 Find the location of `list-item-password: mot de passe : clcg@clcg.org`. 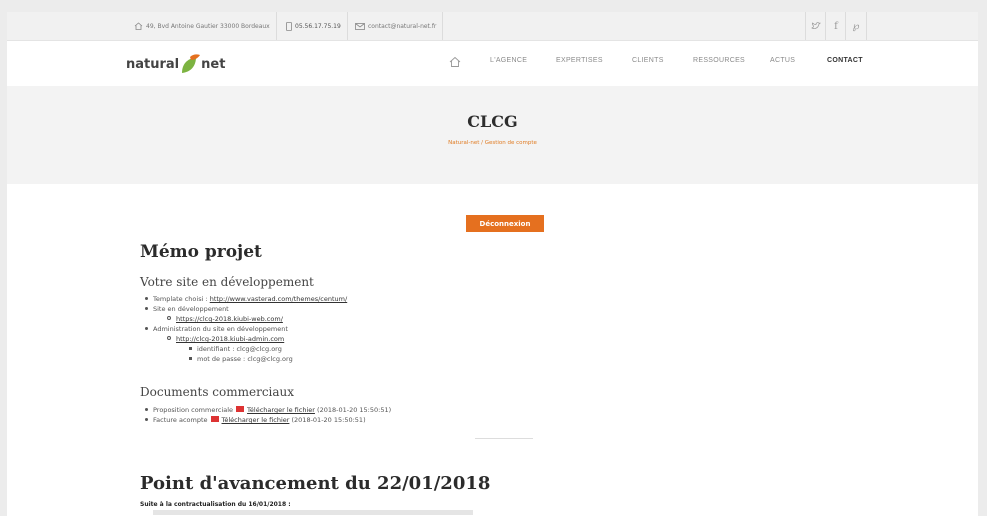

list-item-password: mot de passe : clcg@clcg.org is located at coordinates (241, 359).